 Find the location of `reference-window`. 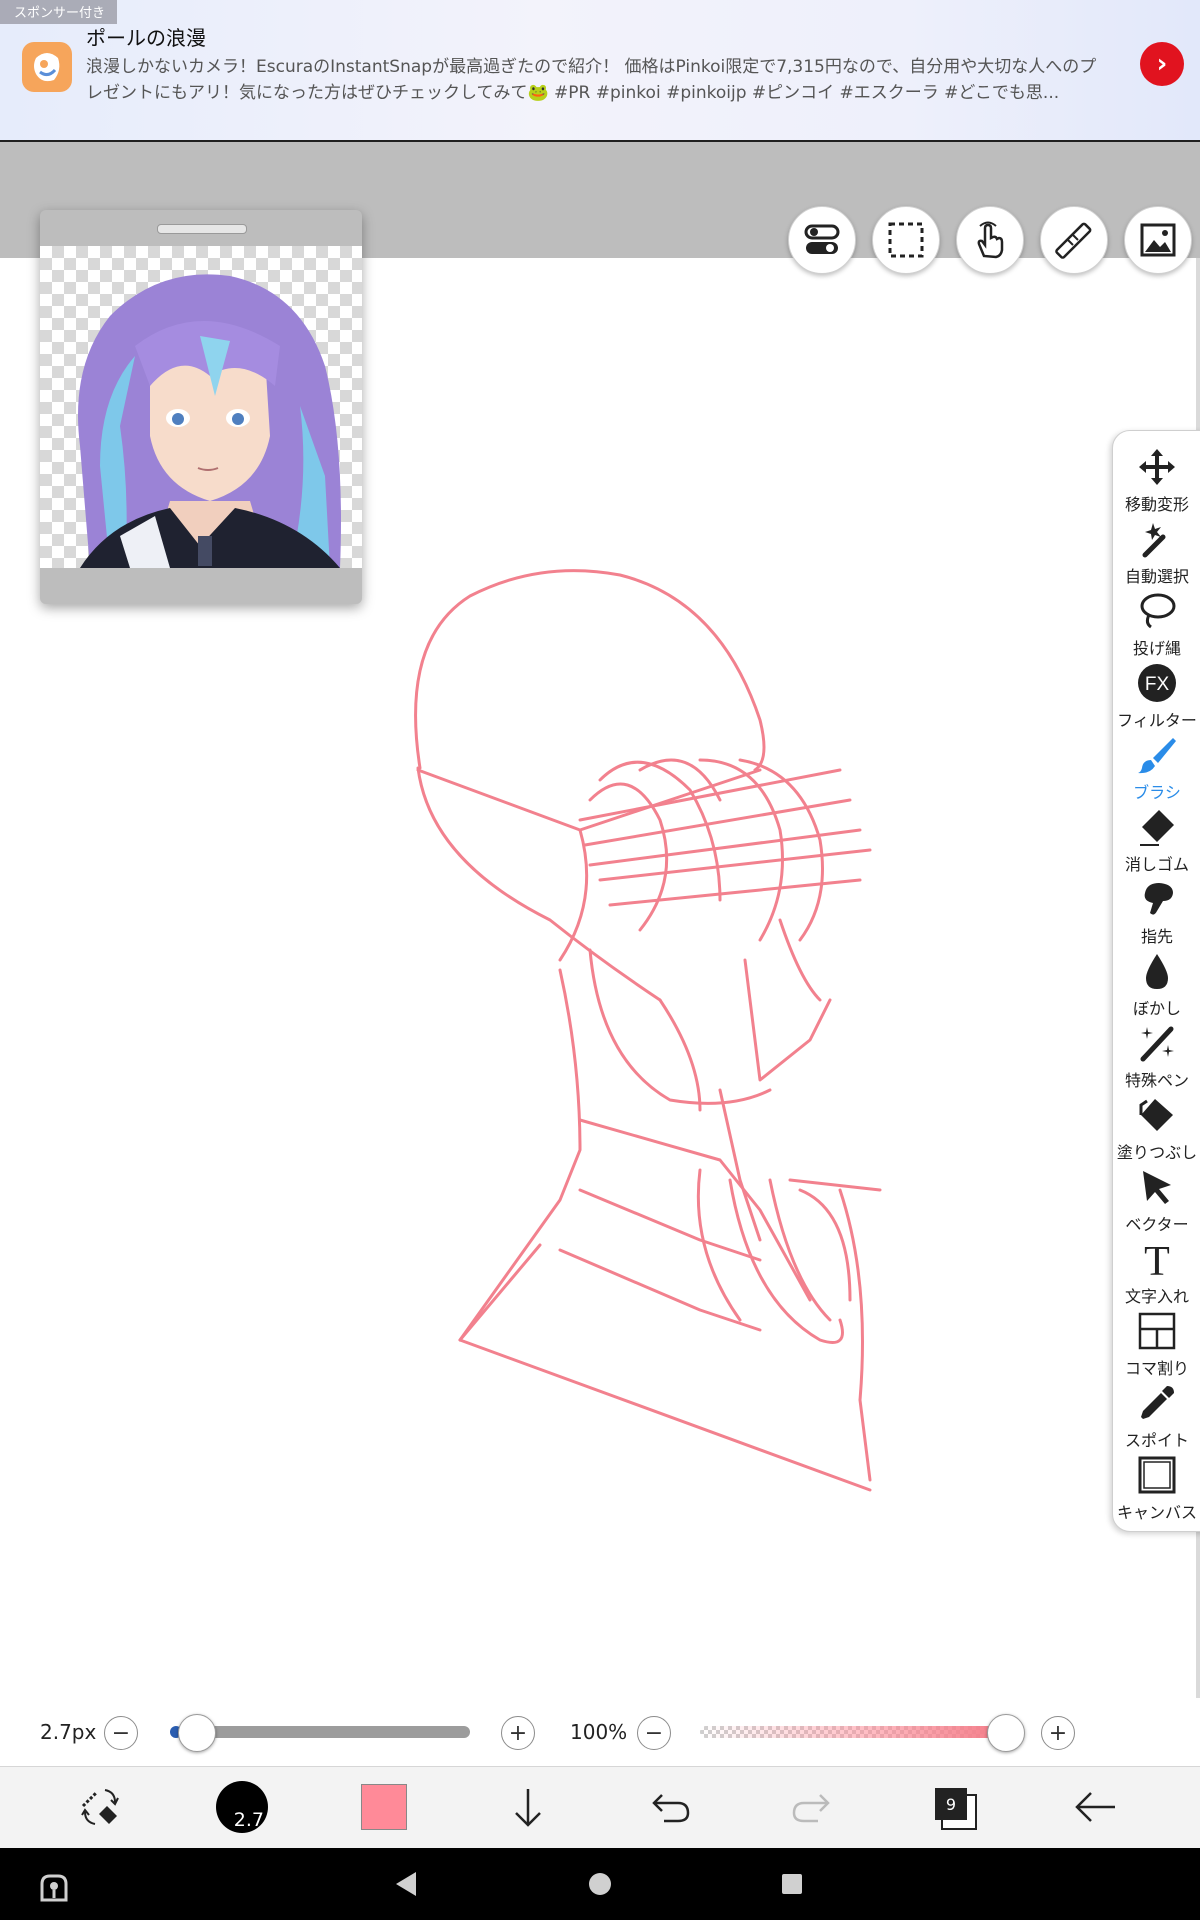

reference-window is located at coordinates (201, 407).